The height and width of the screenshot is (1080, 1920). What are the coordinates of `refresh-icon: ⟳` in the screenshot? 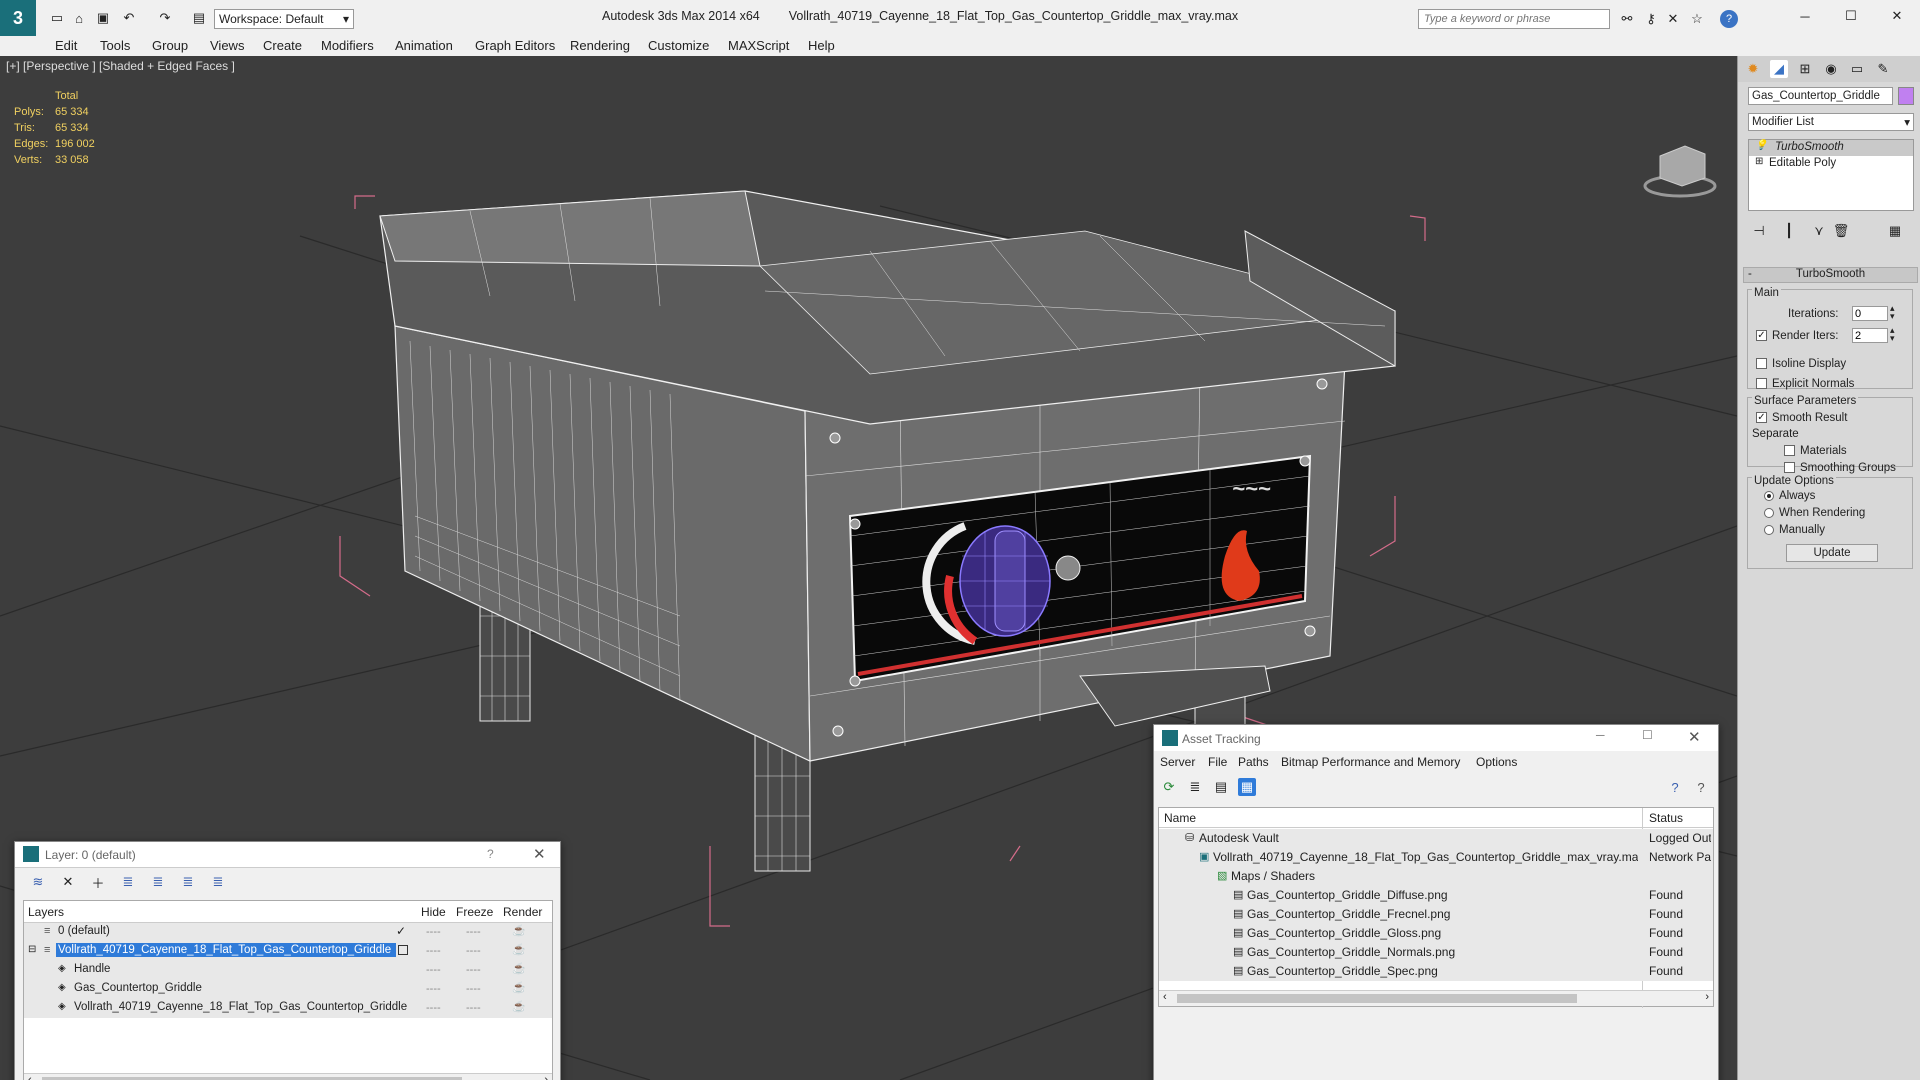 It's located at (1169, 787).